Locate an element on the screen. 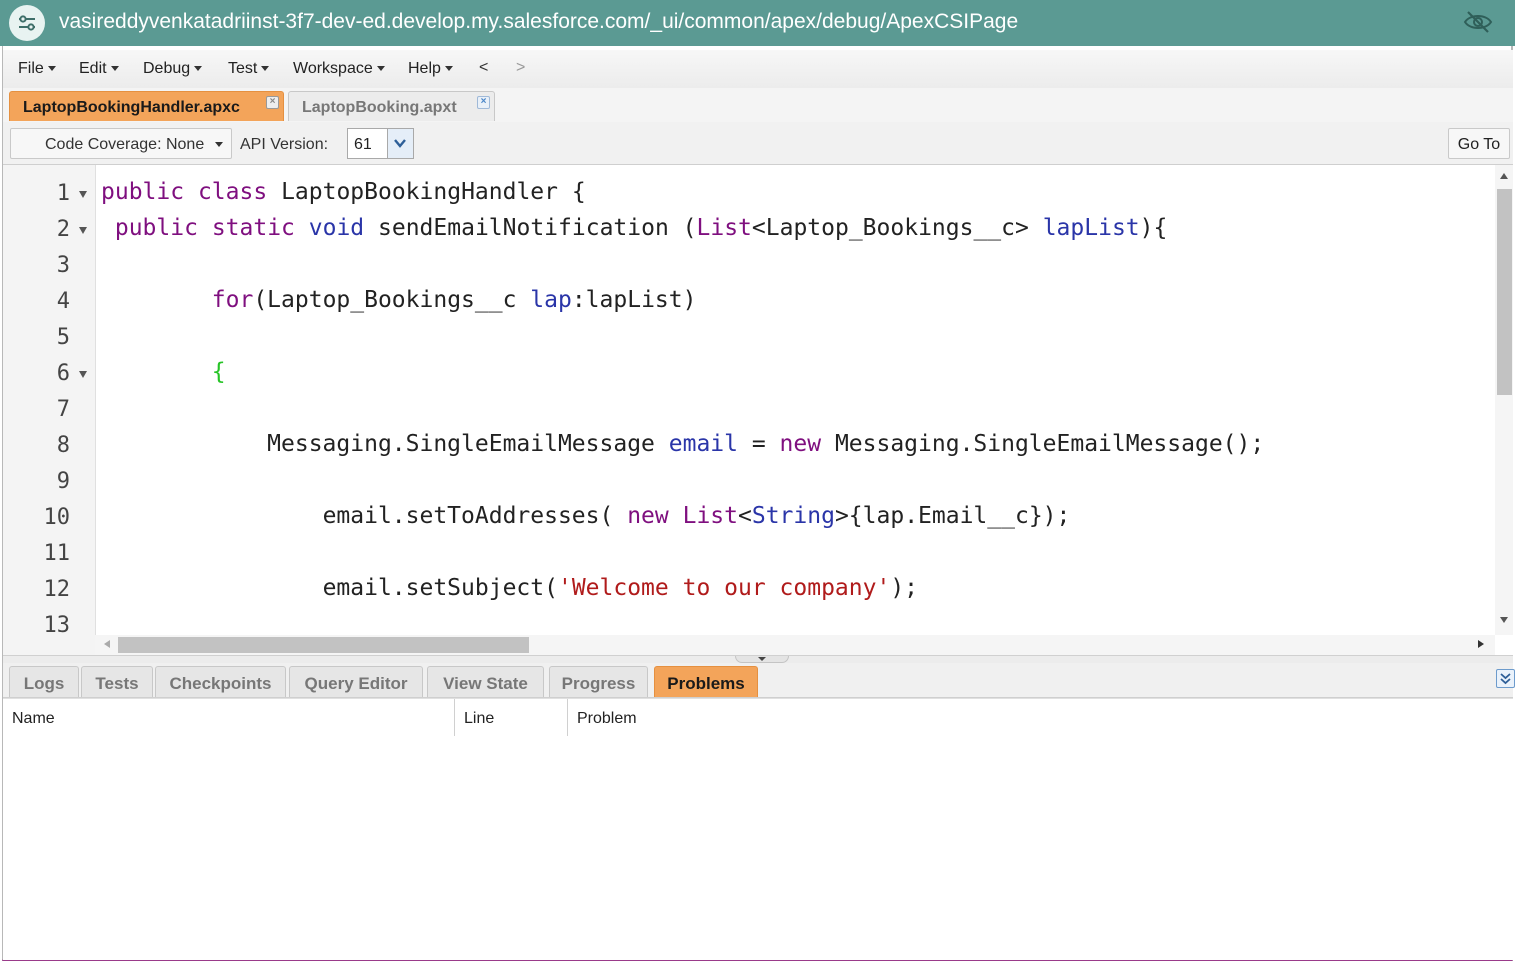 This screenshot has width=1515, height=963. tab-logs: Logs is located at coordinates (44, 681).